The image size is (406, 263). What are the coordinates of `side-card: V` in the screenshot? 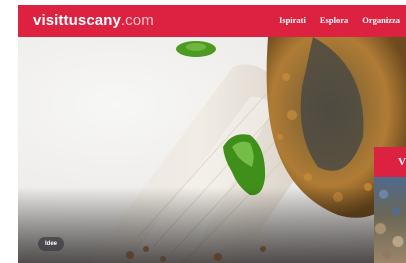 It's located at (390, 205).